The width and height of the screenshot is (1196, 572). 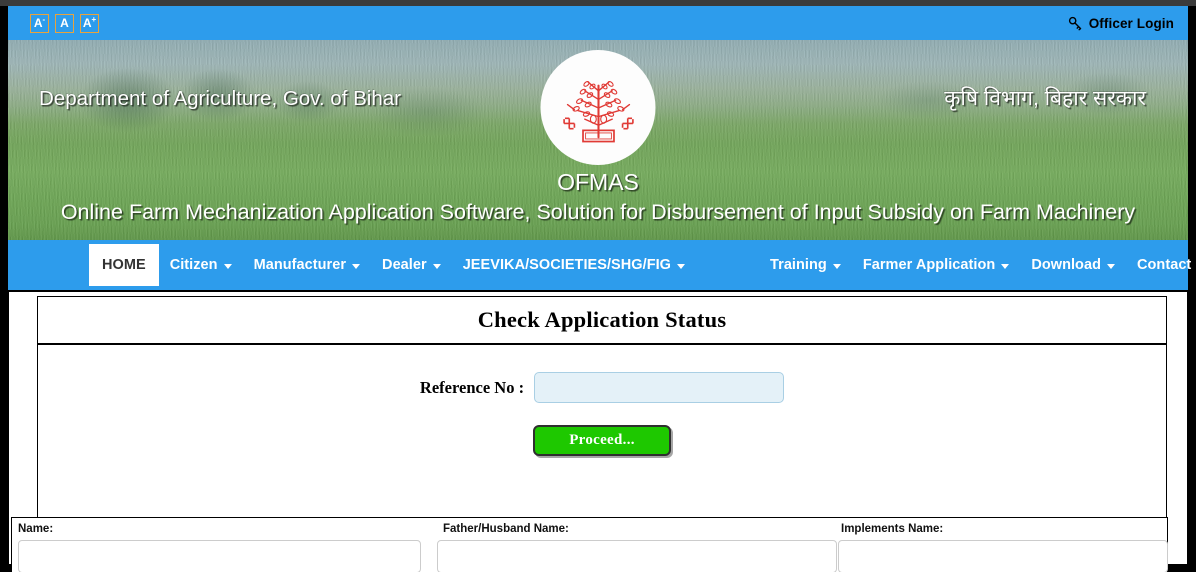 What do you see at coordinates (193, 265) in the screenshot?
I see `nav-label-citizen: Citizen` at bounding box center [193, 265].